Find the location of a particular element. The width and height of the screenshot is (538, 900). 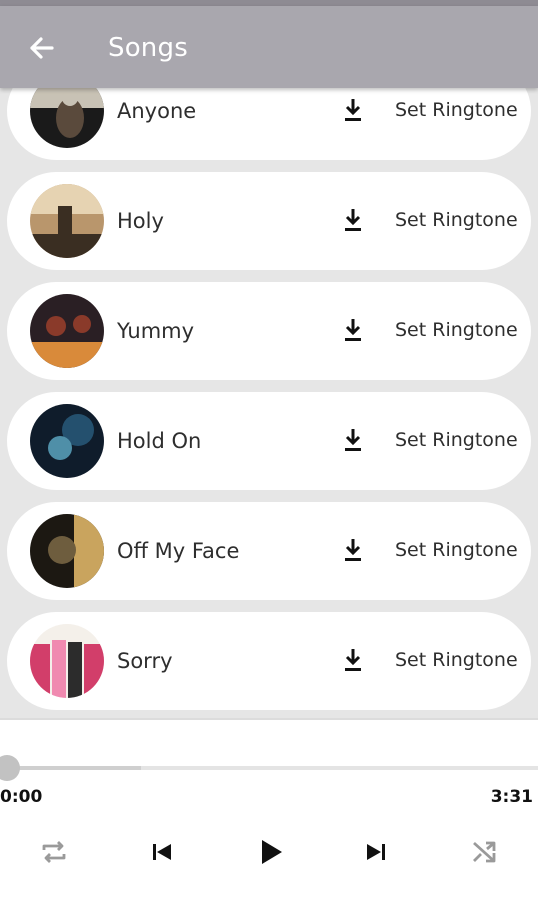

divider is located at coordinates (269, 719).